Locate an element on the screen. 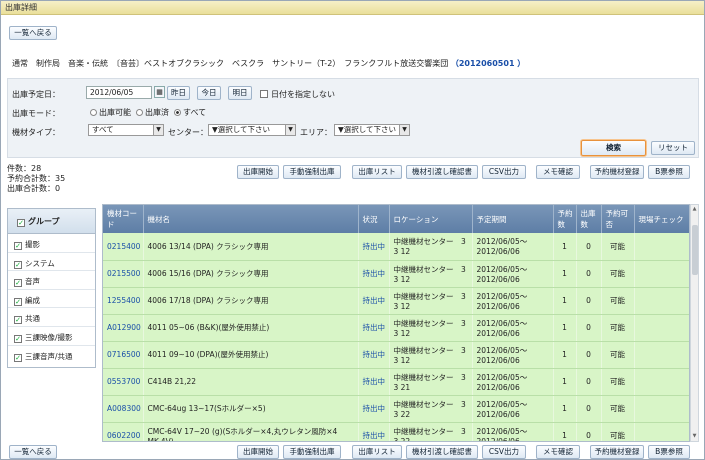 Image resolution: width=705 pixels, height=460 pixels. column-header: 予約可否 is located at coordinates (618, 219).